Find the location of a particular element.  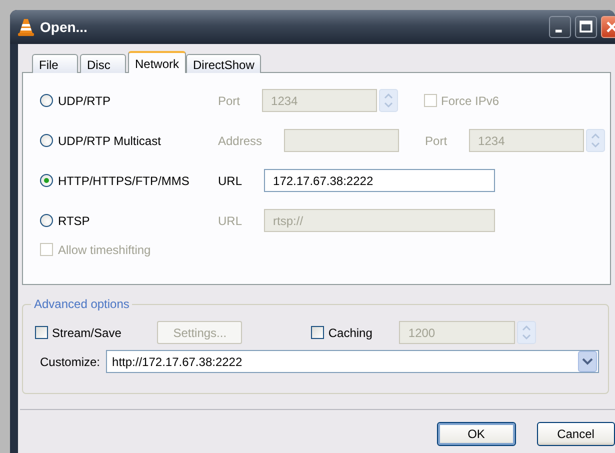

tab: Disc is located at coordinates (103, 63).